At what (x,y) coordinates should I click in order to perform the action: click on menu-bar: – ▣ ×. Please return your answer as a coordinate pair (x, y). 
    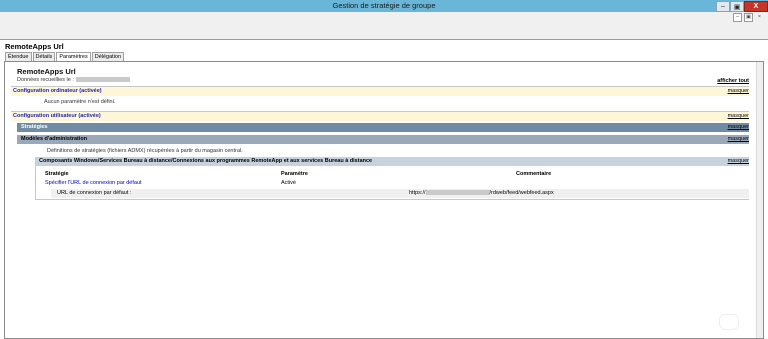
    Looking at the image, I should click on (384, 17).